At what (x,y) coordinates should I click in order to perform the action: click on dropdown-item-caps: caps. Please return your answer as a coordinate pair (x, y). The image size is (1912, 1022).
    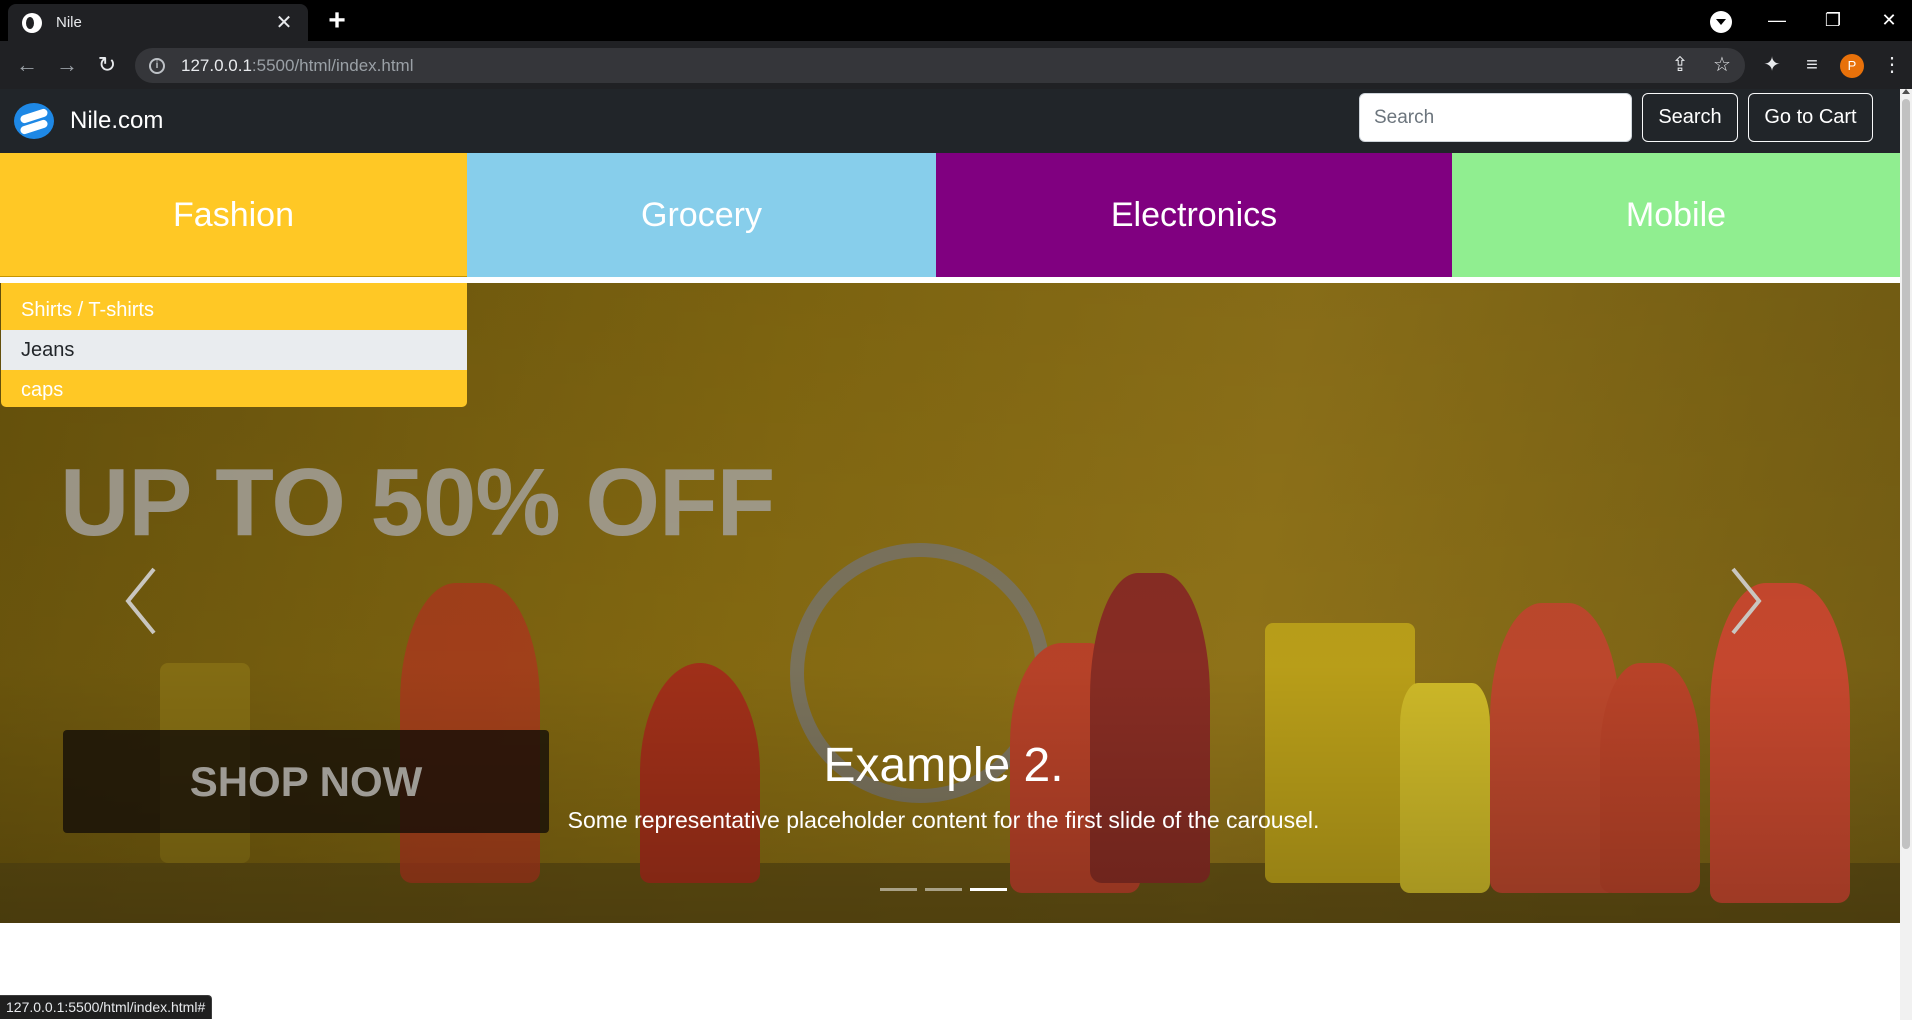
    Looking at the image, I should click on (234, 388).